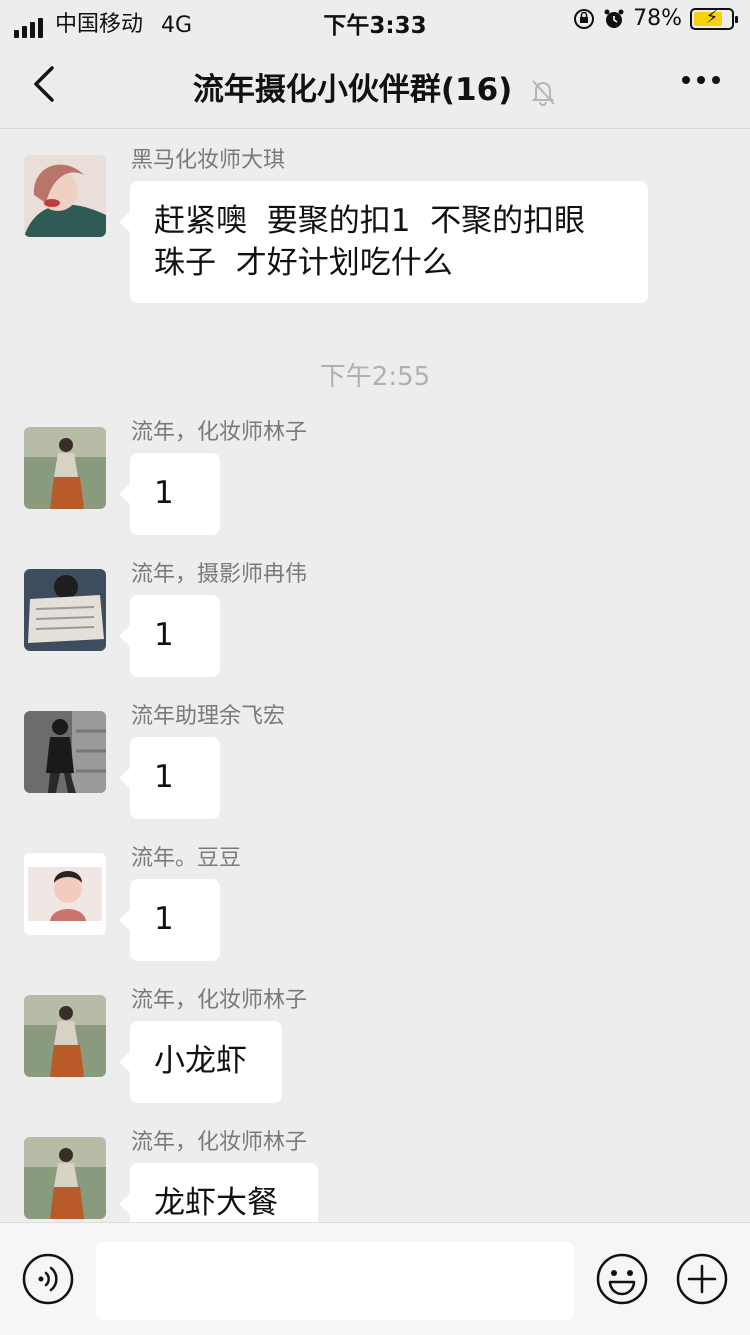 This screenshot has width=750, height=1335. I want to click on message-bubble: 小龙虾, so click(200, 1062).